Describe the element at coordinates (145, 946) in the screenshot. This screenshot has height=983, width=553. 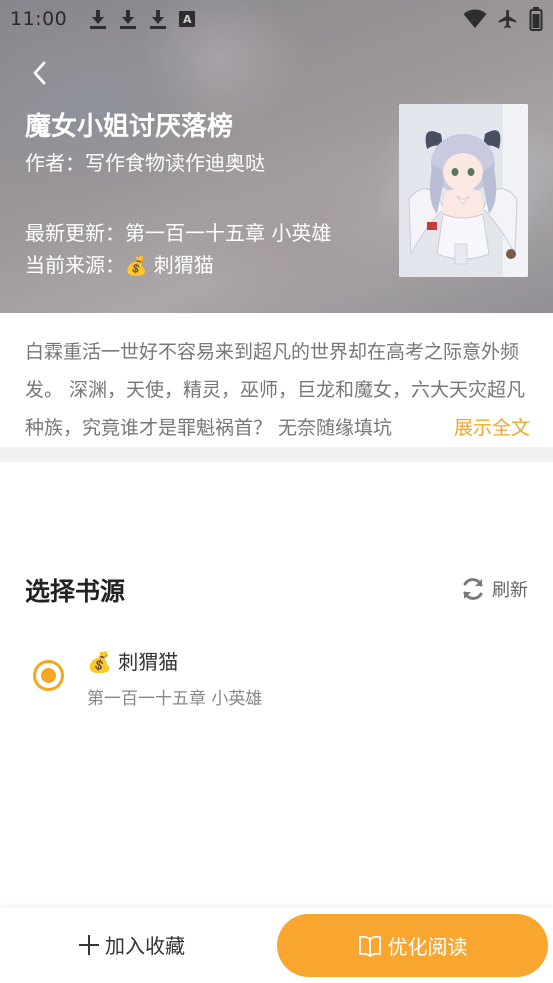
I see `add-to-collection-label: 加入收藏` at that location.